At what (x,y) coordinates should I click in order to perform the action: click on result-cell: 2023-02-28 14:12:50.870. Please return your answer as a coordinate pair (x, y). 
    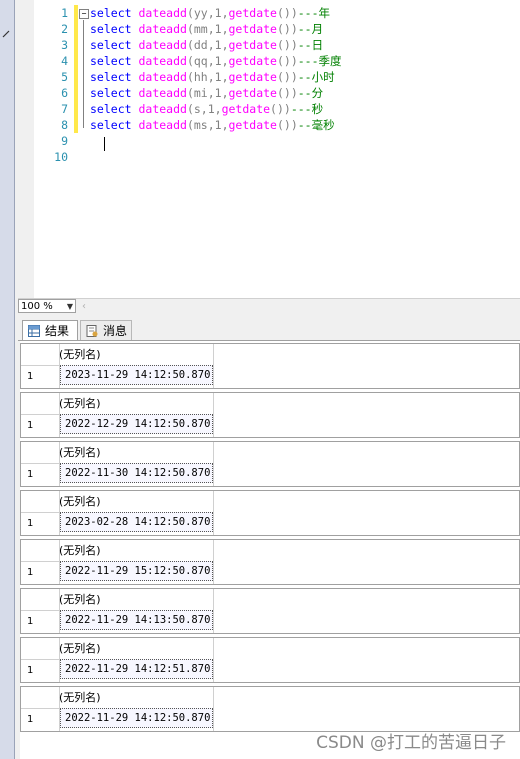
    Looking at the image, I should click on (136, 522).